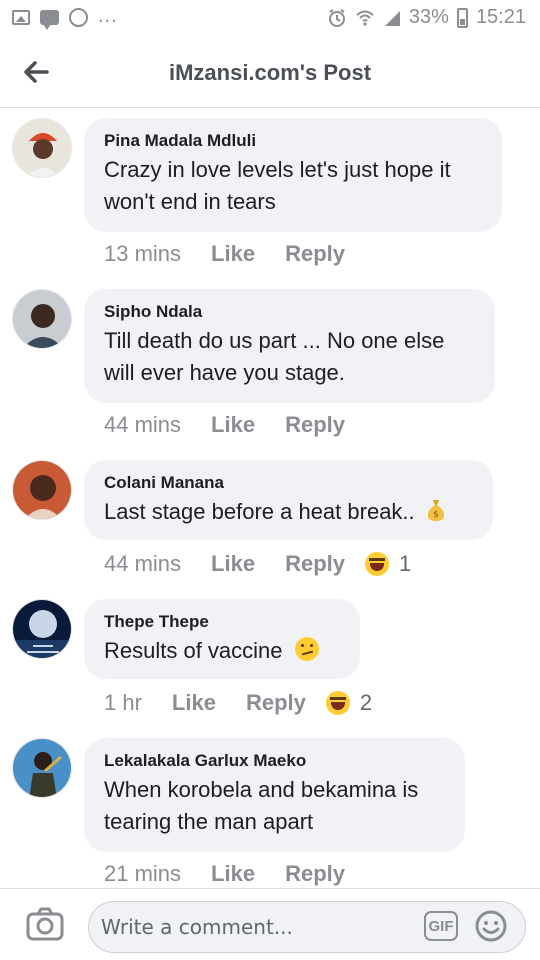  Describe the element at coordinates (366, 702) in the screenshot. I see `reaction-count: 2` at that location.